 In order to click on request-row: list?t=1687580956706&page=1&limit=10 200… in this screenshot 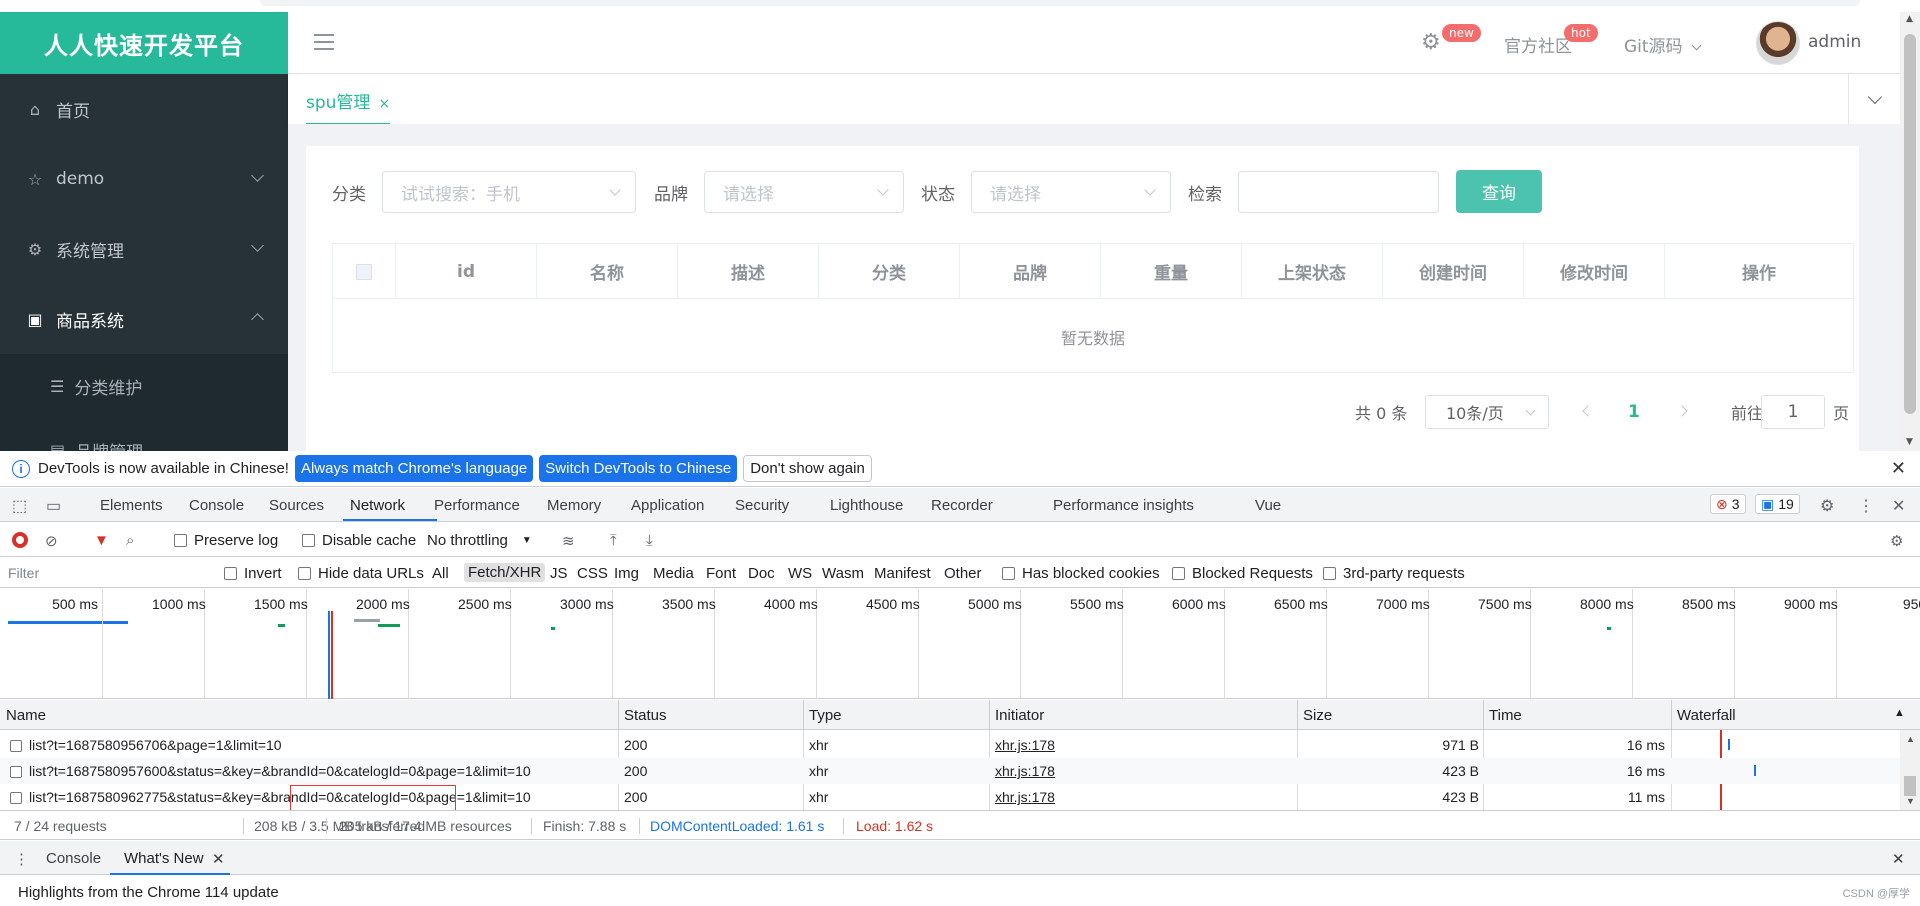, I will do `click(950, 745)`.